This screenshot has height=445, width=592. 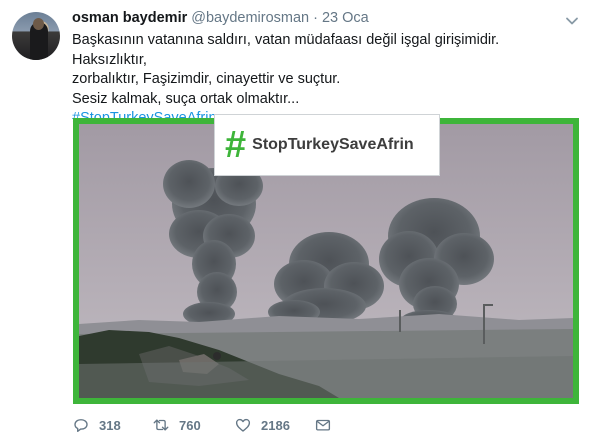 I want to click on direct-message-button, so click(x=323, y=425).